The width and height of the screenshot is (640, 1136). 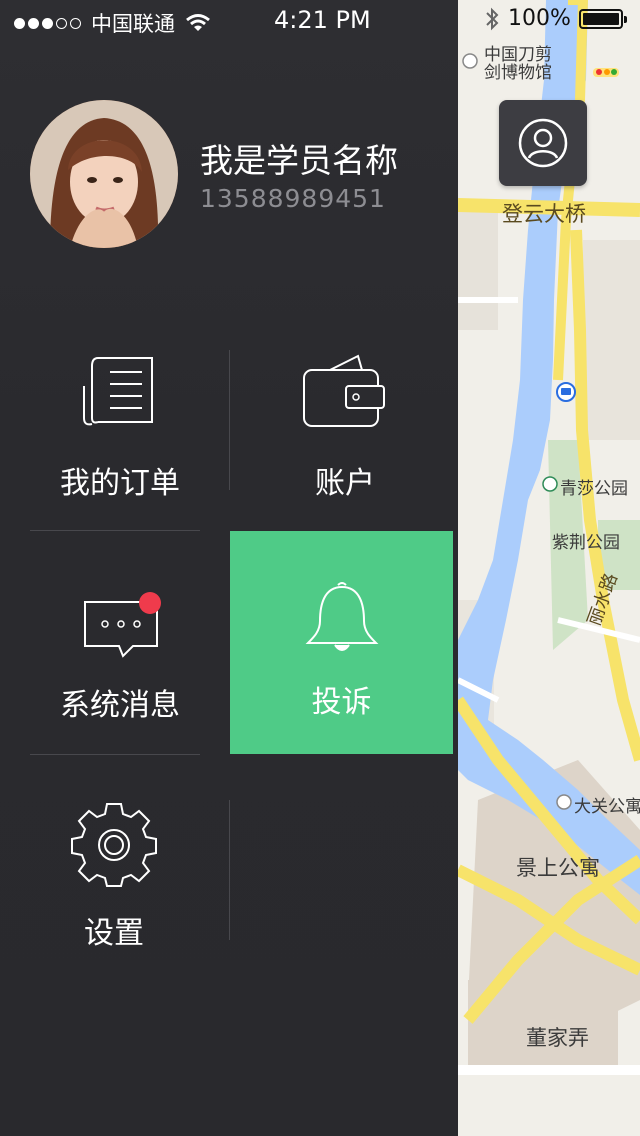 I want to click on message-icon, so click(x=121, y=629).